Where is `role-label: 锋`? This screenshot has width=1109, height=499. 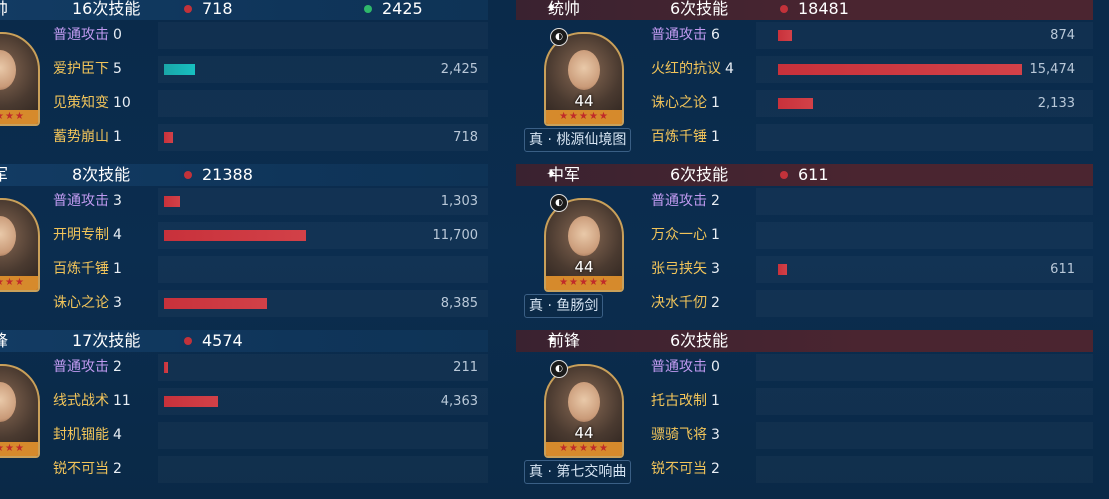 role-label: 锋 is located at coordinates (4, 340).